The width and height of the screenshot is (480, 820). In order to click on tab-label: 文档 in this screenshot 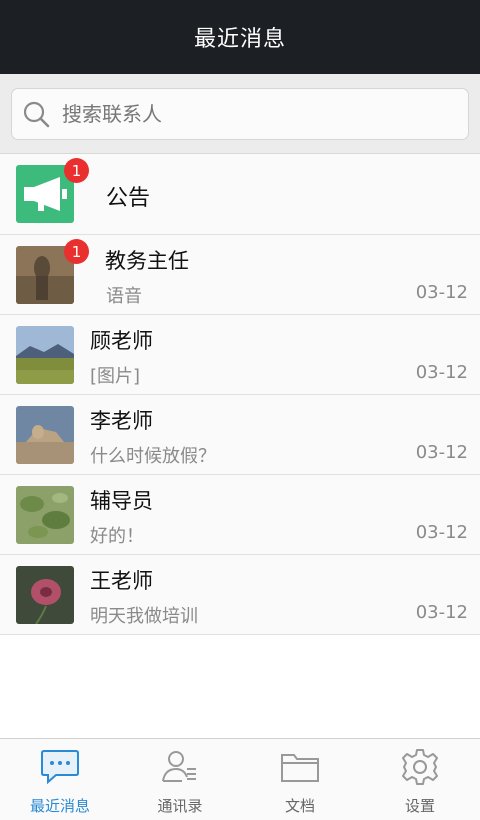, I will do `click(299, 806)`.